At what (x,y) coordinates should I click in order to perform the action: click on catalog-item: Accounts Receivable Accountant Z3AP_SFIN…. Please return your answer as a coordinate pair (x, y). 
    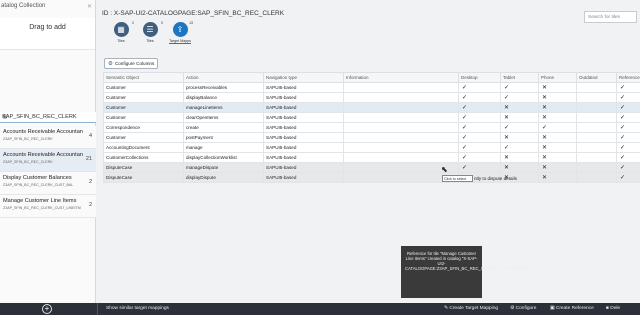
    Looking at the image, I should click on (48, 137).